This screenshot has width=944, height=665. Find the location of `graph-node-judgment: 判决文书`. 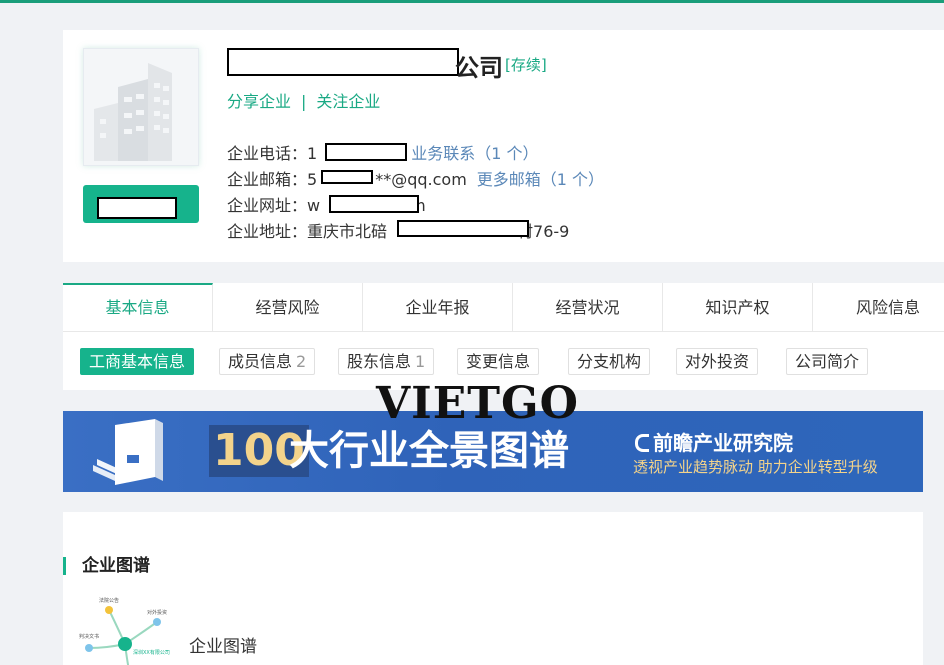

graph-node-judgment: 判决文书 is located at coordinates (89, 636).